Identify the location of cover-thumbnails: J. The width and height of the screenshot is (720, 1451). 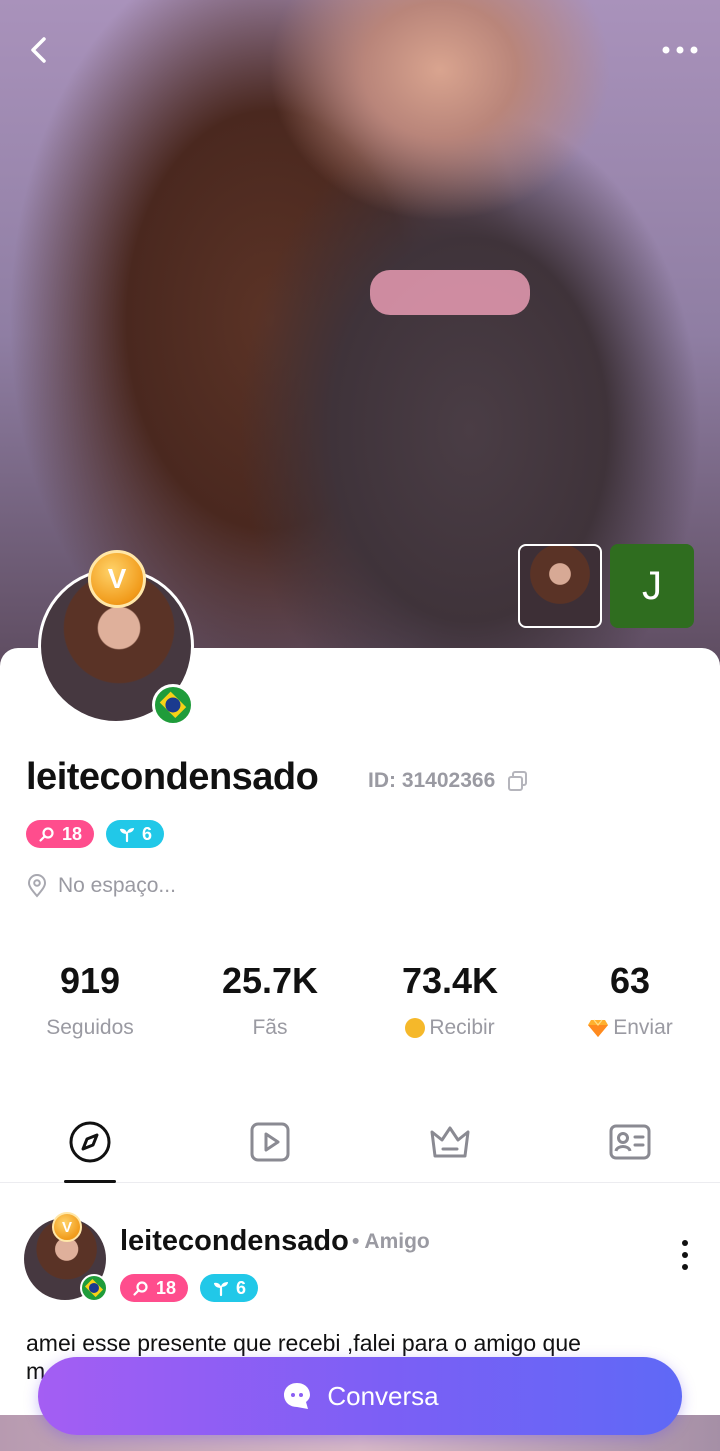
(606, 586).